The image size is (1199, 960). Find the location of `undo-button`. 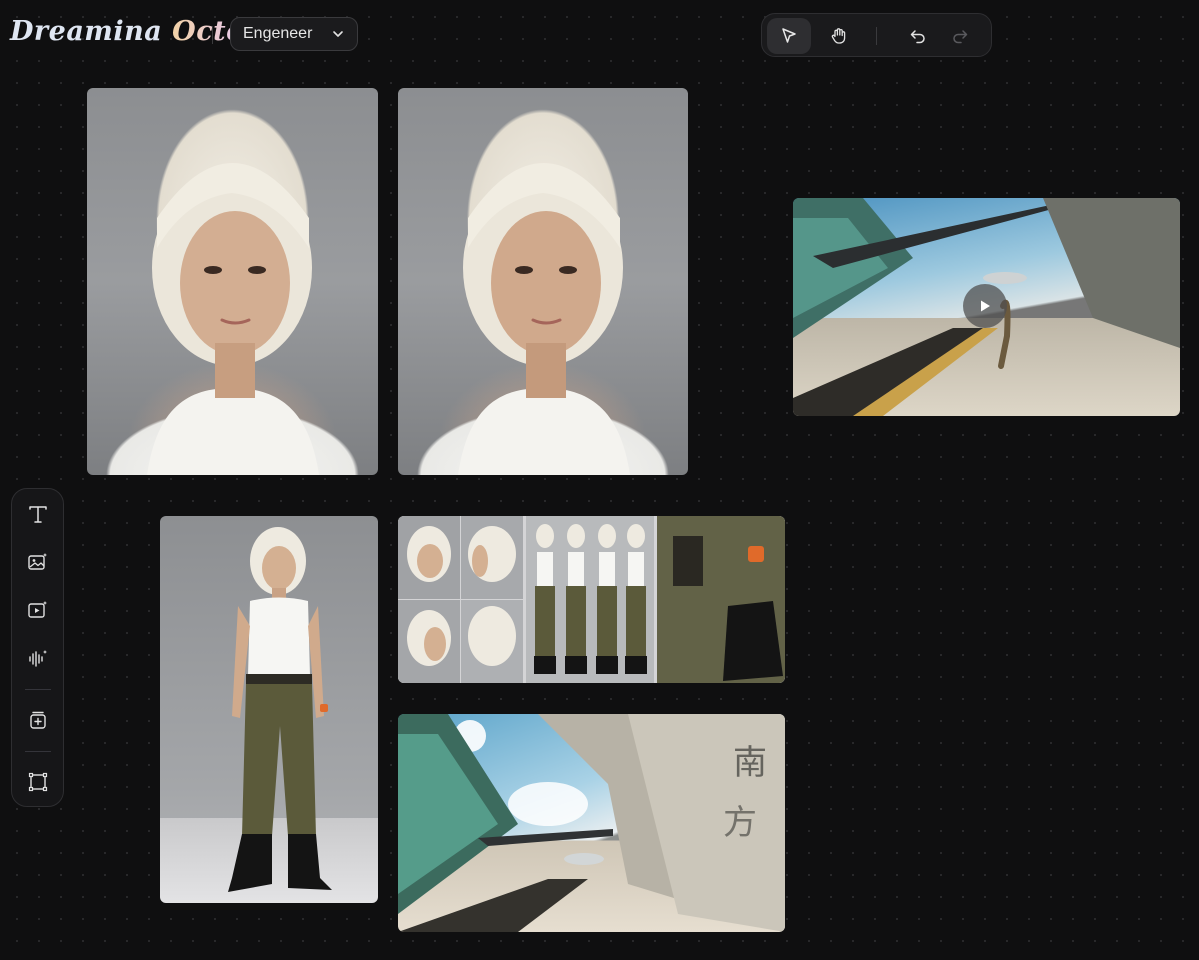

undo-button is located at coordinates (918, 36).